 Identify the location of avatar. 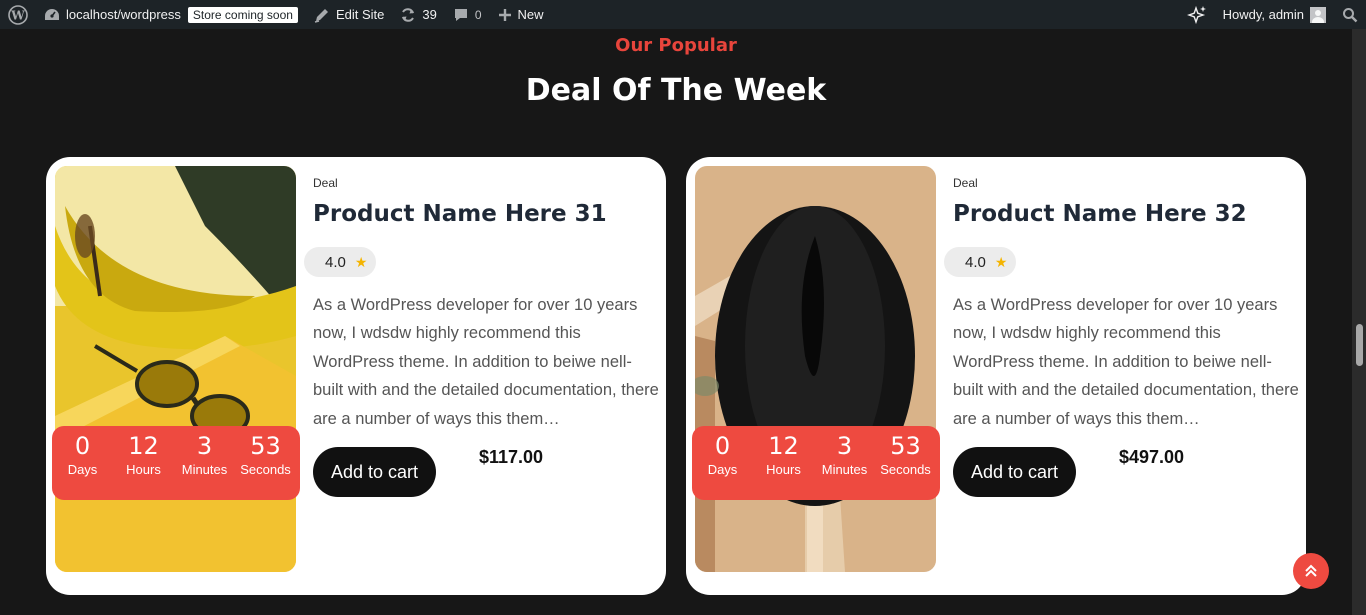
(1318, 14).